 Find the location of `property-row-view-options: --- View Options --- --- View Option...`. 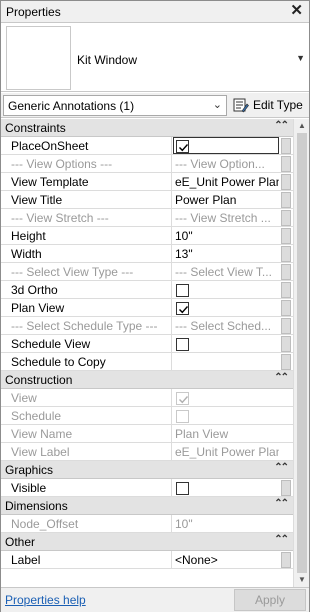

property-row-view-options: --- View Options --- --- View Option... is located at coordinates (147, 164).